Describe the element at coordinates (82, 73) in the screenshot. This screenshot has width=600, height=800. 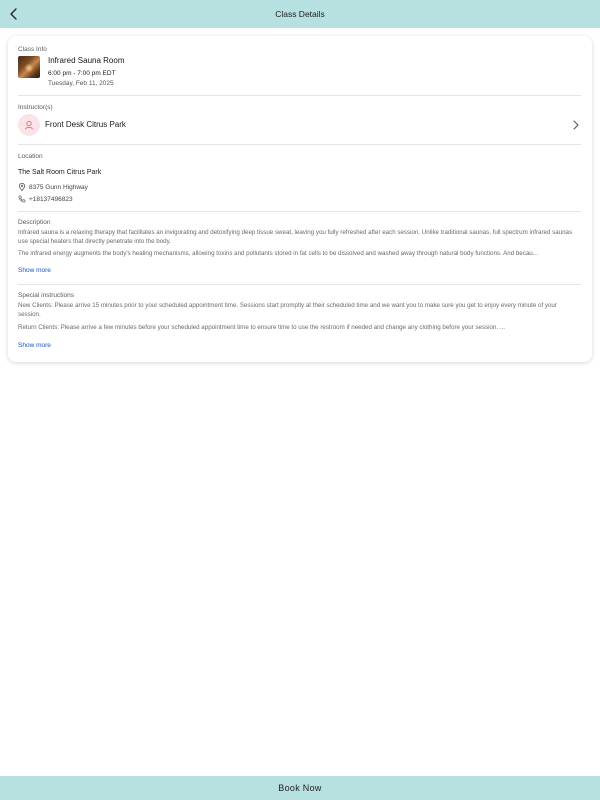
I see `class-time: 6:00 pm - 7:00 pm EDT` at that location.